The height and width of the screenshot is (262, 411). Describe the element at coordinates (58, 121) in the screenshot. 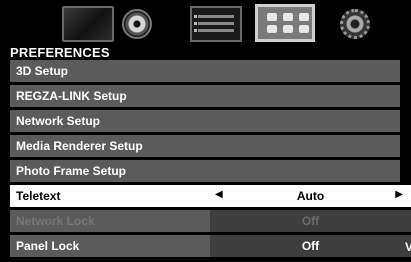

I see `menu-item-label: Network Setup` at that location.